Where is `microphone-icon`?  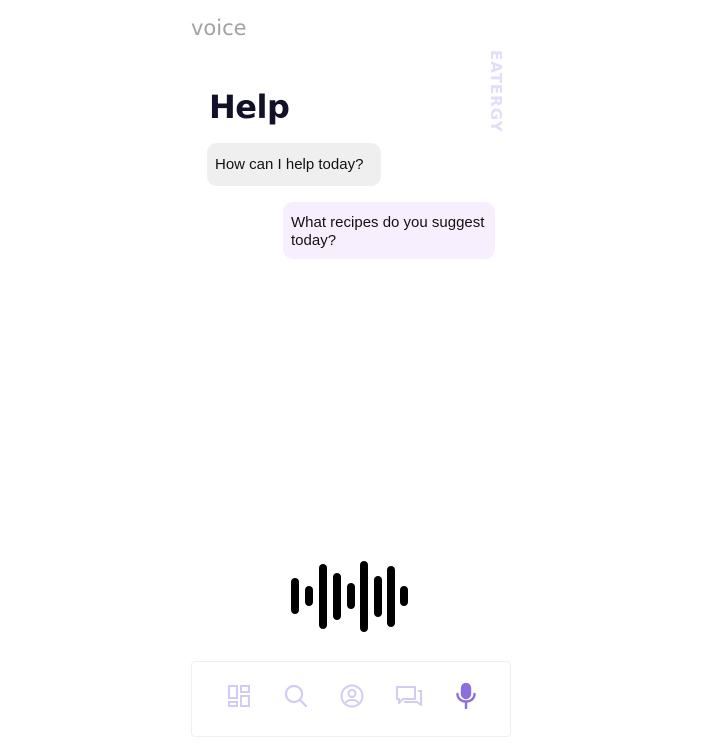
microphone-icon is located at coordinates (466, 696).